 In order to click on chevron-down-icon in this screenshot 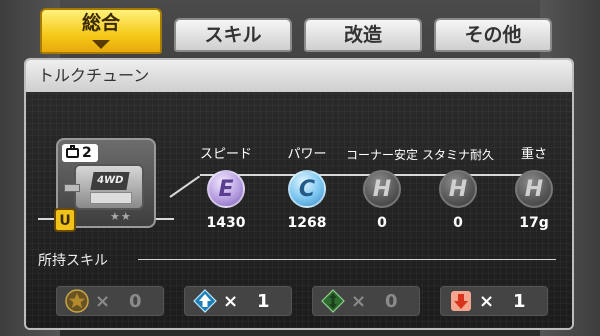, I will do `click(101, 44)`.